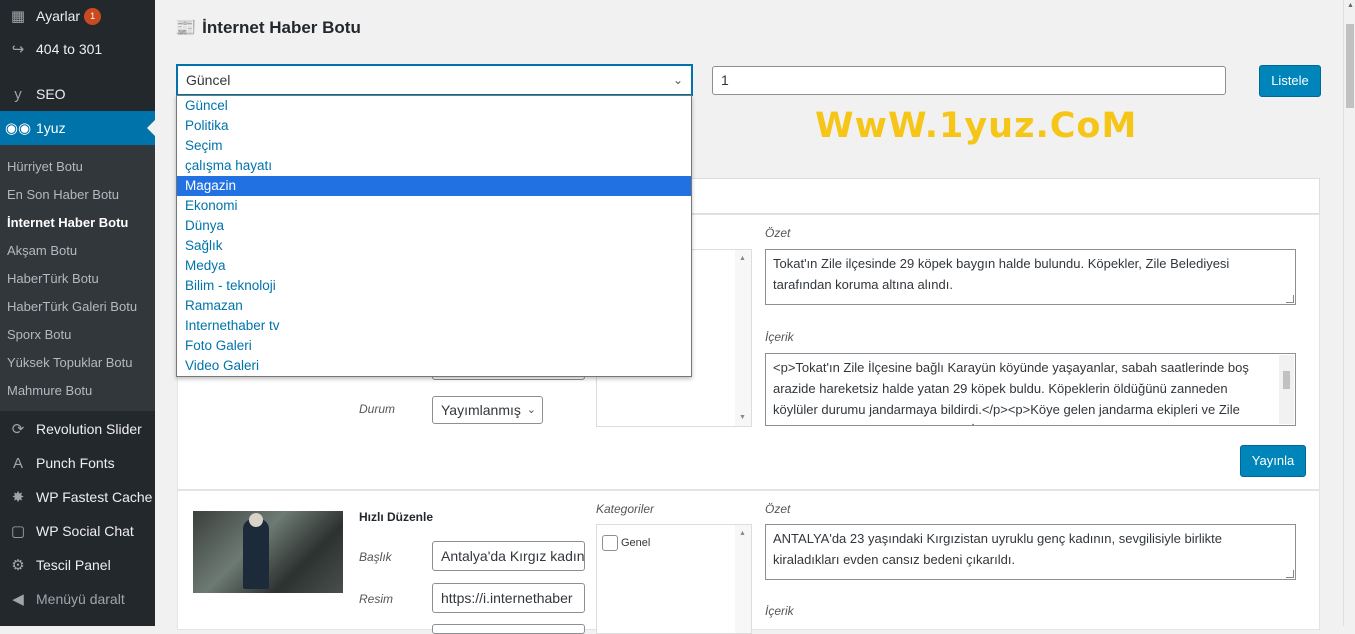  What do you see at coordinates (85, 531) in the screenshot?
I see `sidebar-item-label: WP Social Chat` at bounding box center [85, 531].